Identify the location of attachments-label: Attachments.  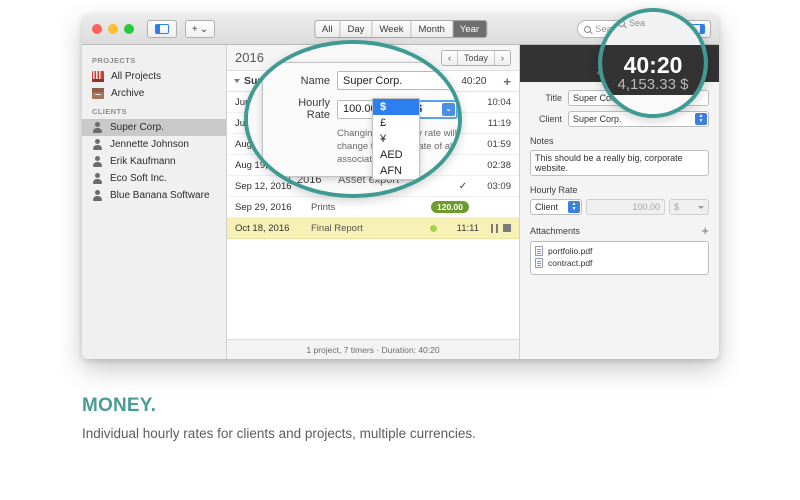
(555, 230).